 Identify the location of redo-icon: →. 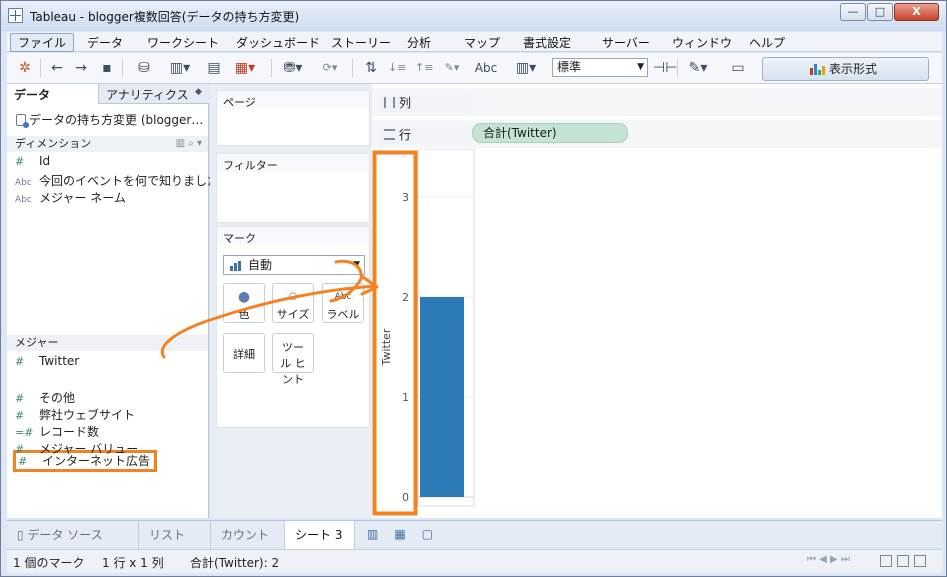
(81, 68).